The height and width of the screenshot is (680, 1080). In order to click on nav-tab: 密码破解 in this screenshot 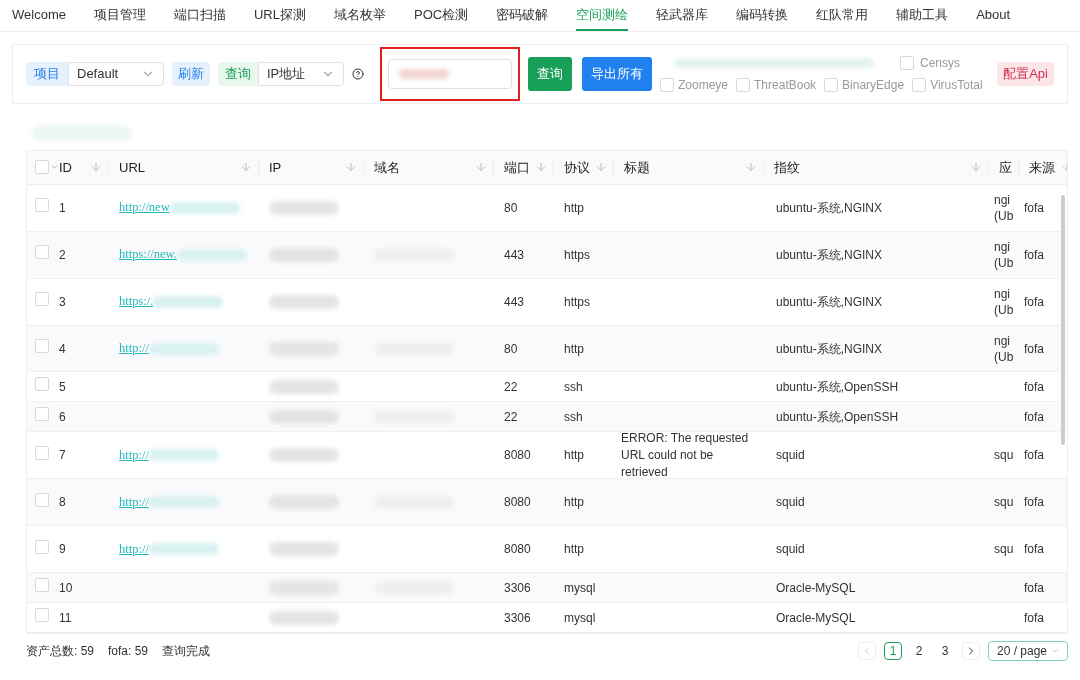, I will do `click(522, 15)`.